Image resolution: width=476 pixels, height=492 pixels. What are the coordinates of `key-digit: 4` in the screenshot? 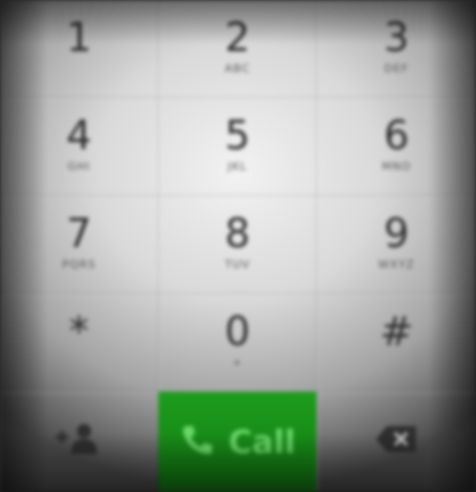 It's located at (79, 135).